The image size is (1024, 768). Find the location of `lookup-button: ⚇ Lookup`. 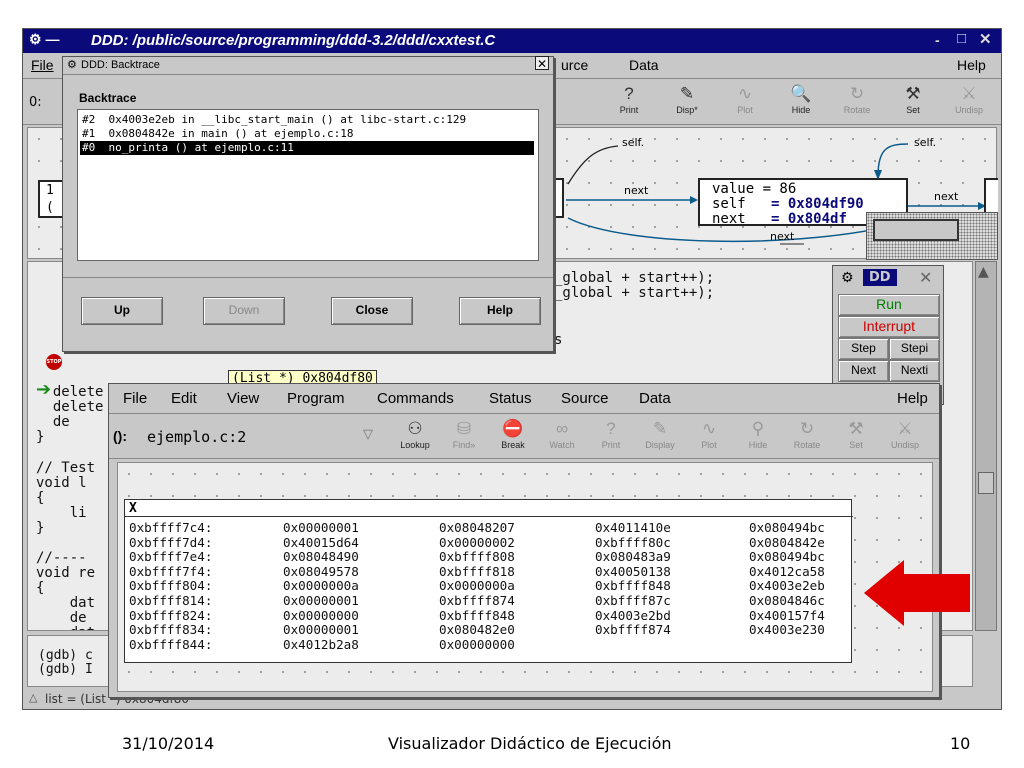

lookup-button: ⚇ Lookup is located at coordinates (415, 437).